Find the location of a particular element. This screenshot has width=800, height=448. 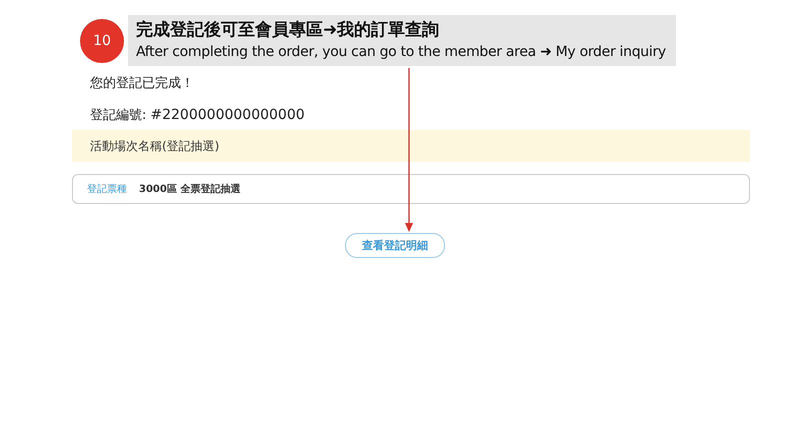

completion-message: 您的登記已完成！ is located at coordinates (142, 84).